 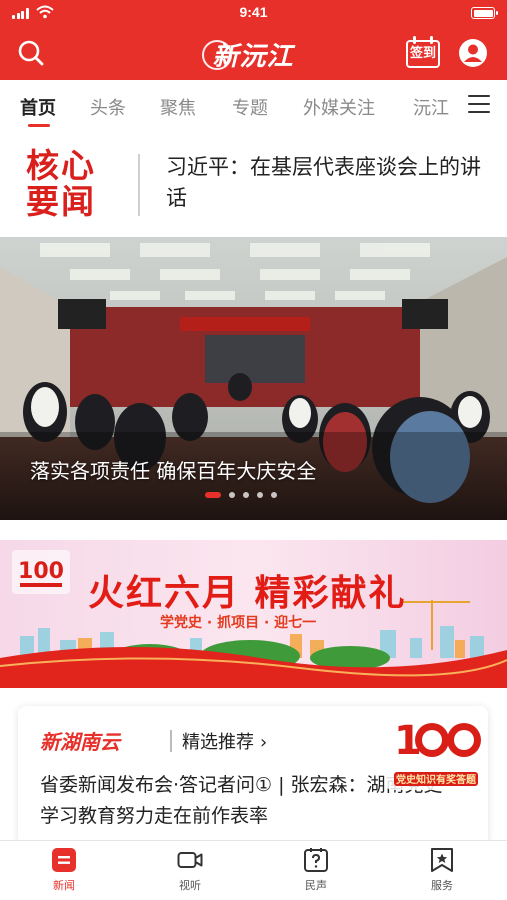 What do you see at coordinates (247, 593) in the screenshot?
I see `promo-title: 火红六月 精彩献礼` at bounding box center [247, 593].